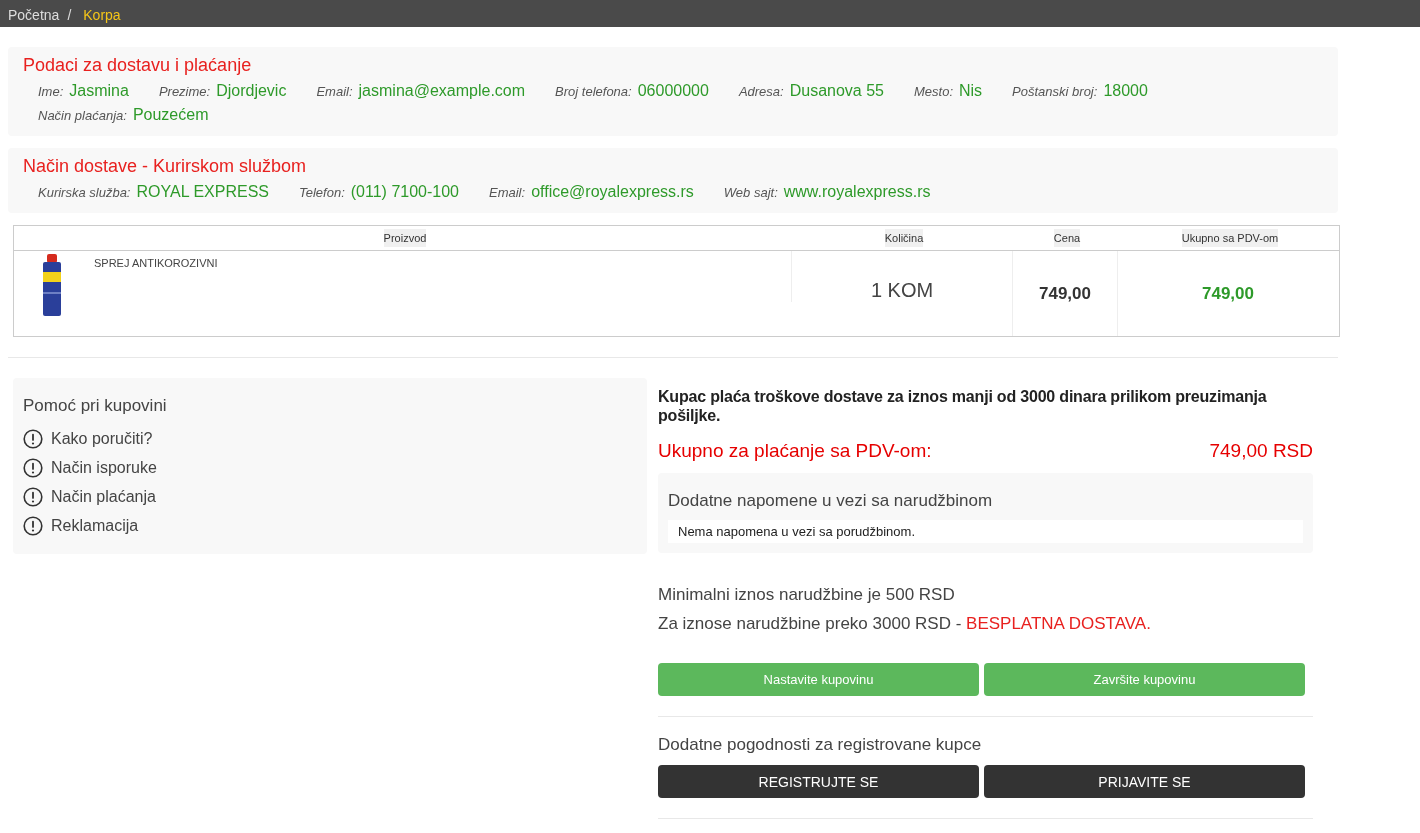 The width and height of the screenshot is (1420, 833). What do you see at coordinates (902, 290) in the screenshot?
I see `table-cell: 1 KOM` at bounding box center [902, 290].